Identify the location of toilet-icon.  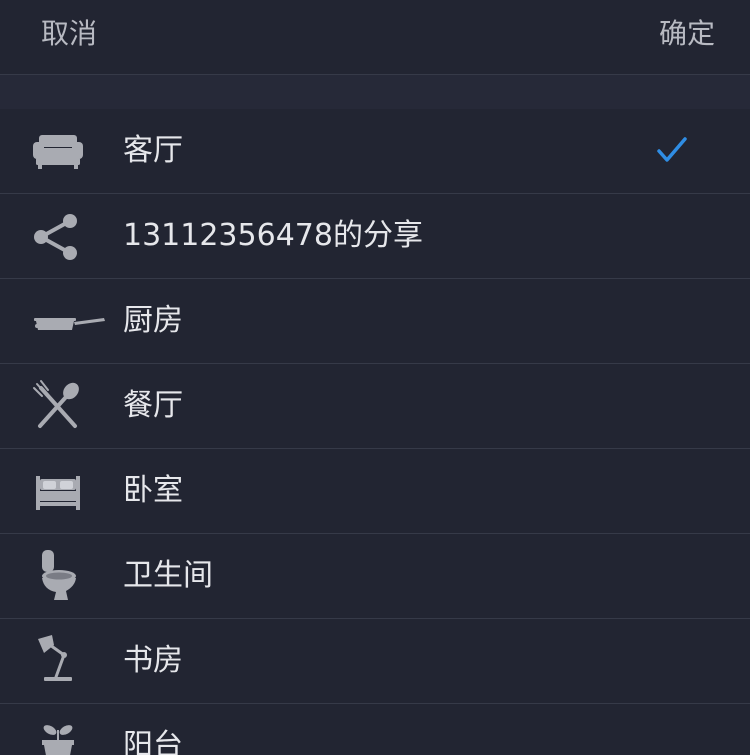
(58, 576).